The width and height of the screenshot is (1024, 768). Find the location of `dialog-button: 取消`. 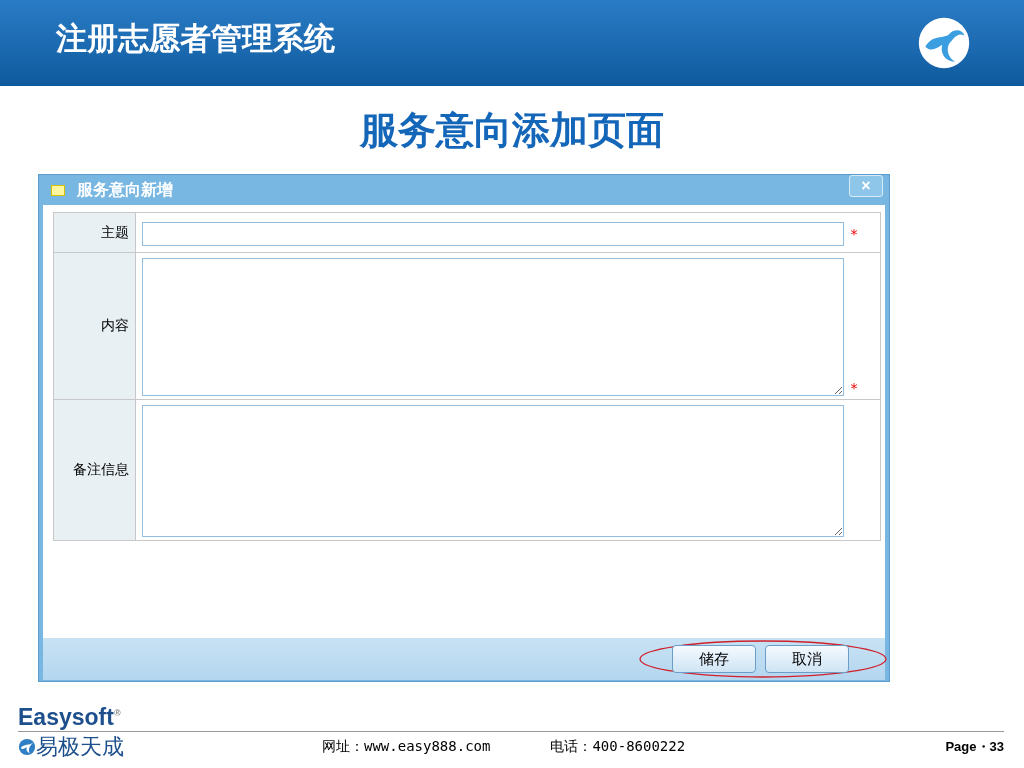

dialog-button: 取消 is located at coordinates (807, 659).